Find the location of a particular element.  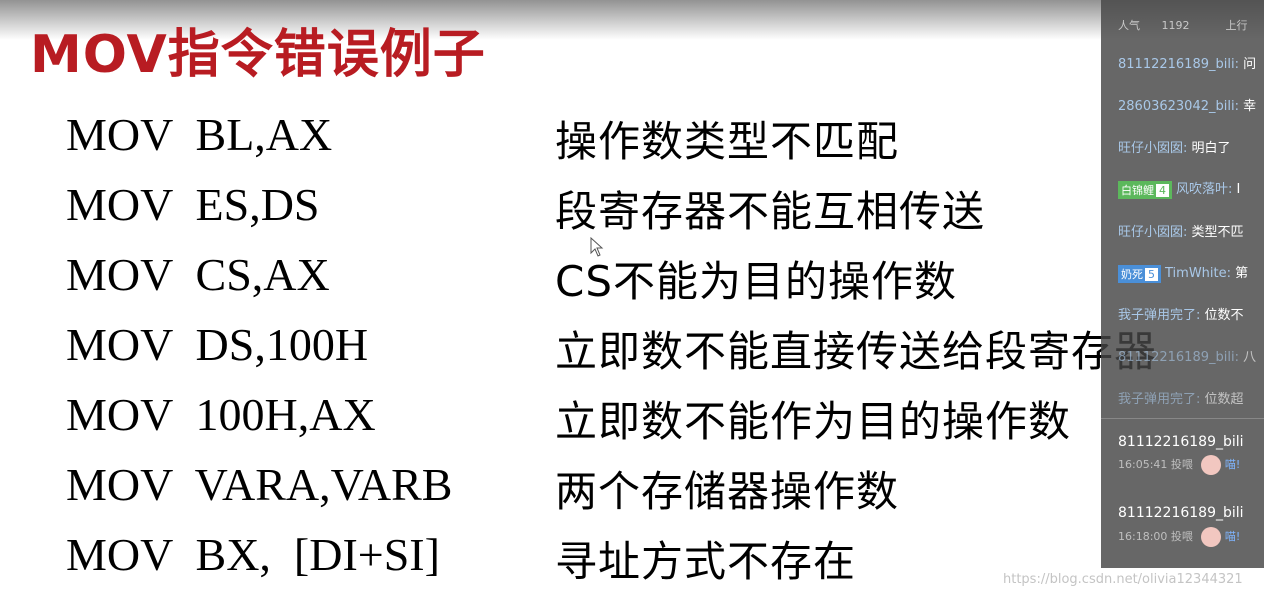

chat-text: 八 is located at coordinates (1250, 357).